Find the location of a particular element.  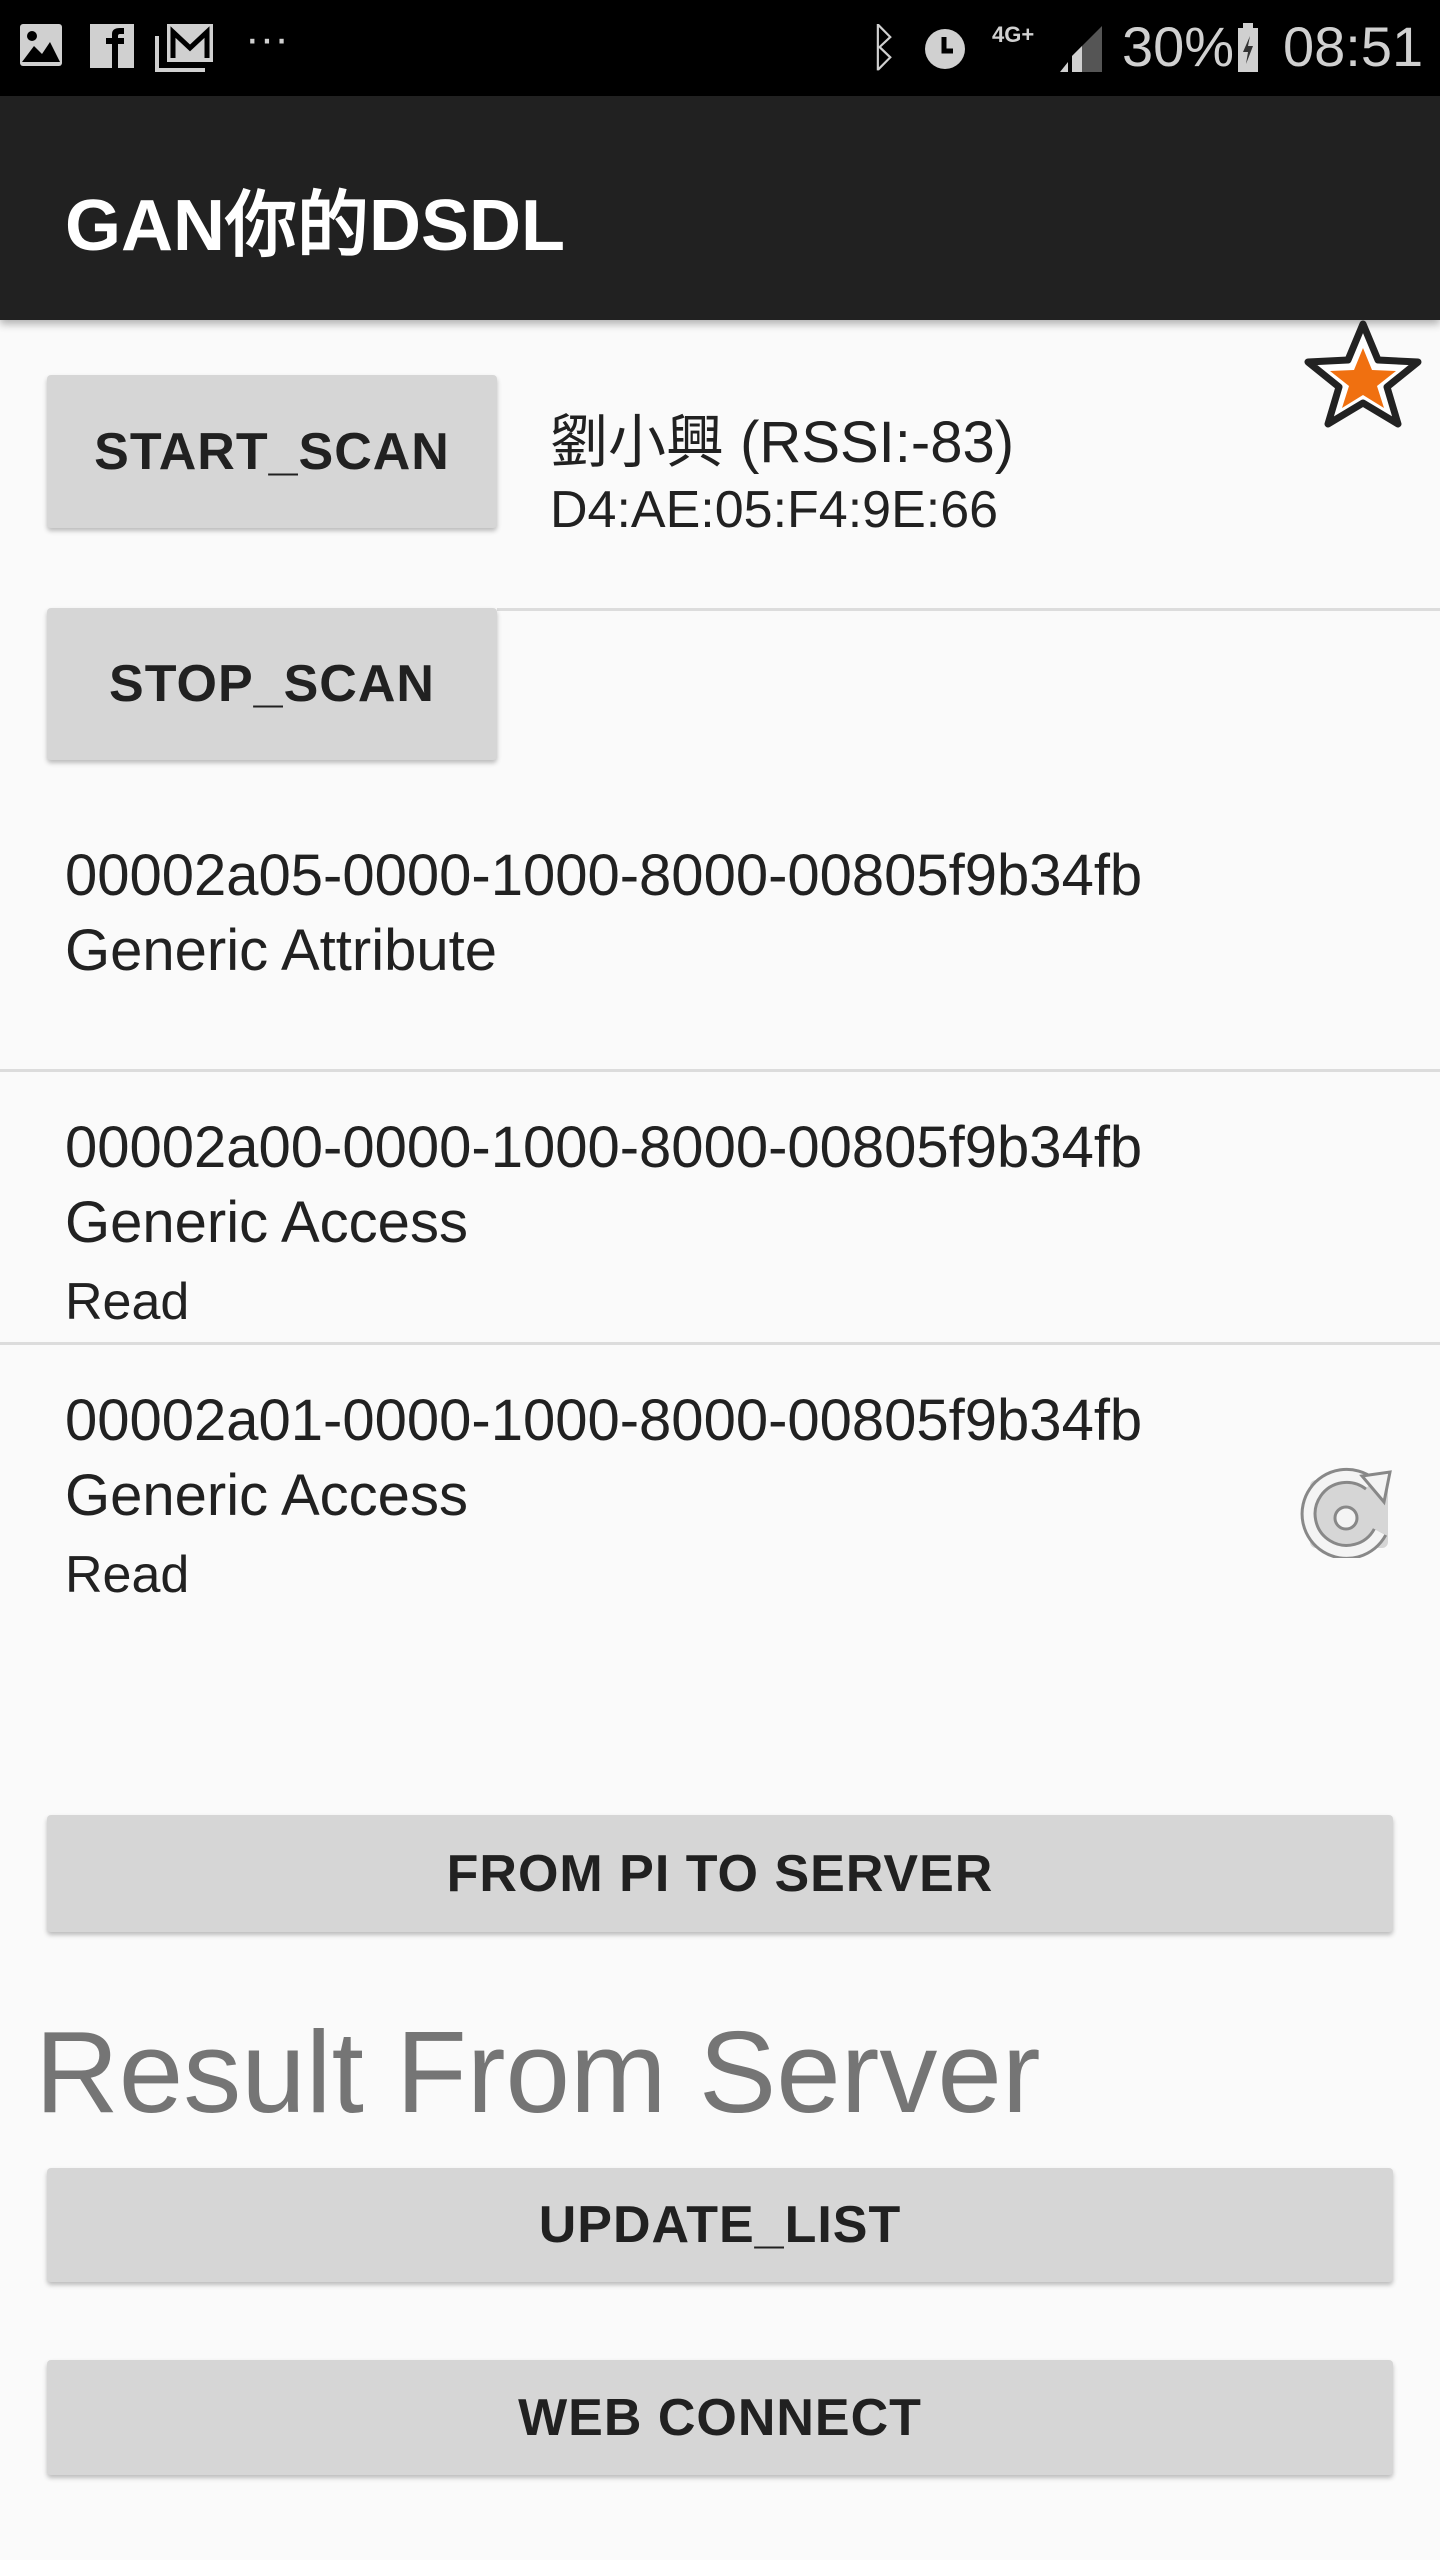

app-title: GAN你的DSDL is located at coordinates (315, 226).